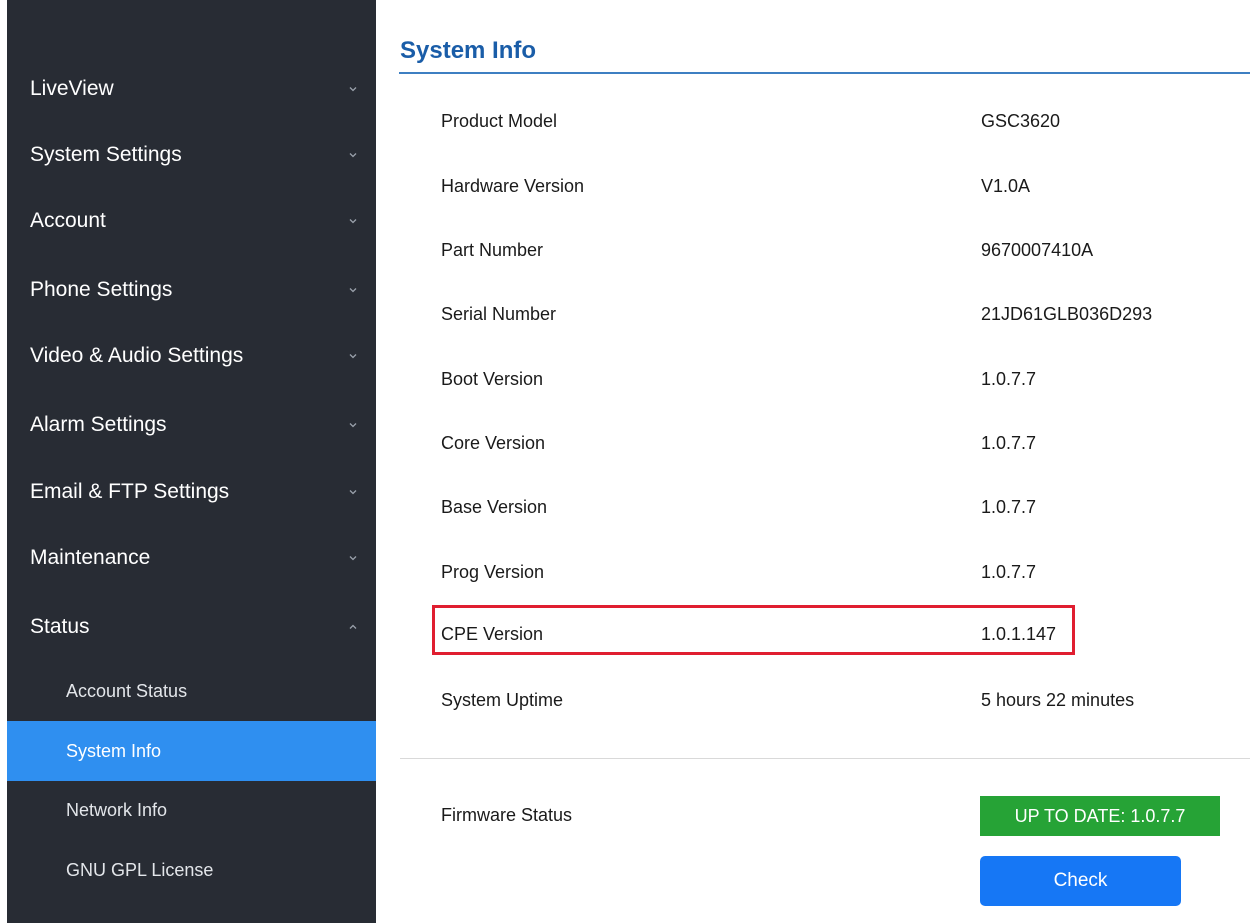 This screenshot has height=923, width=1250. Describe the element at coordinates (191, 290) in the screenshot. I see `nav-item-phone-settings: Phone Settings` at that location.